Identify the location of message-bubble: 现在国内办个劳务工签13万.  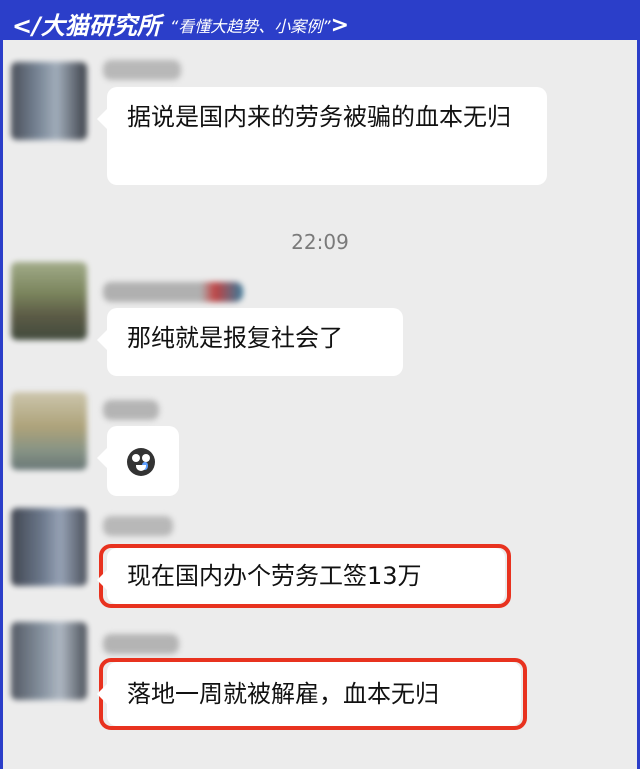
(301, 576).